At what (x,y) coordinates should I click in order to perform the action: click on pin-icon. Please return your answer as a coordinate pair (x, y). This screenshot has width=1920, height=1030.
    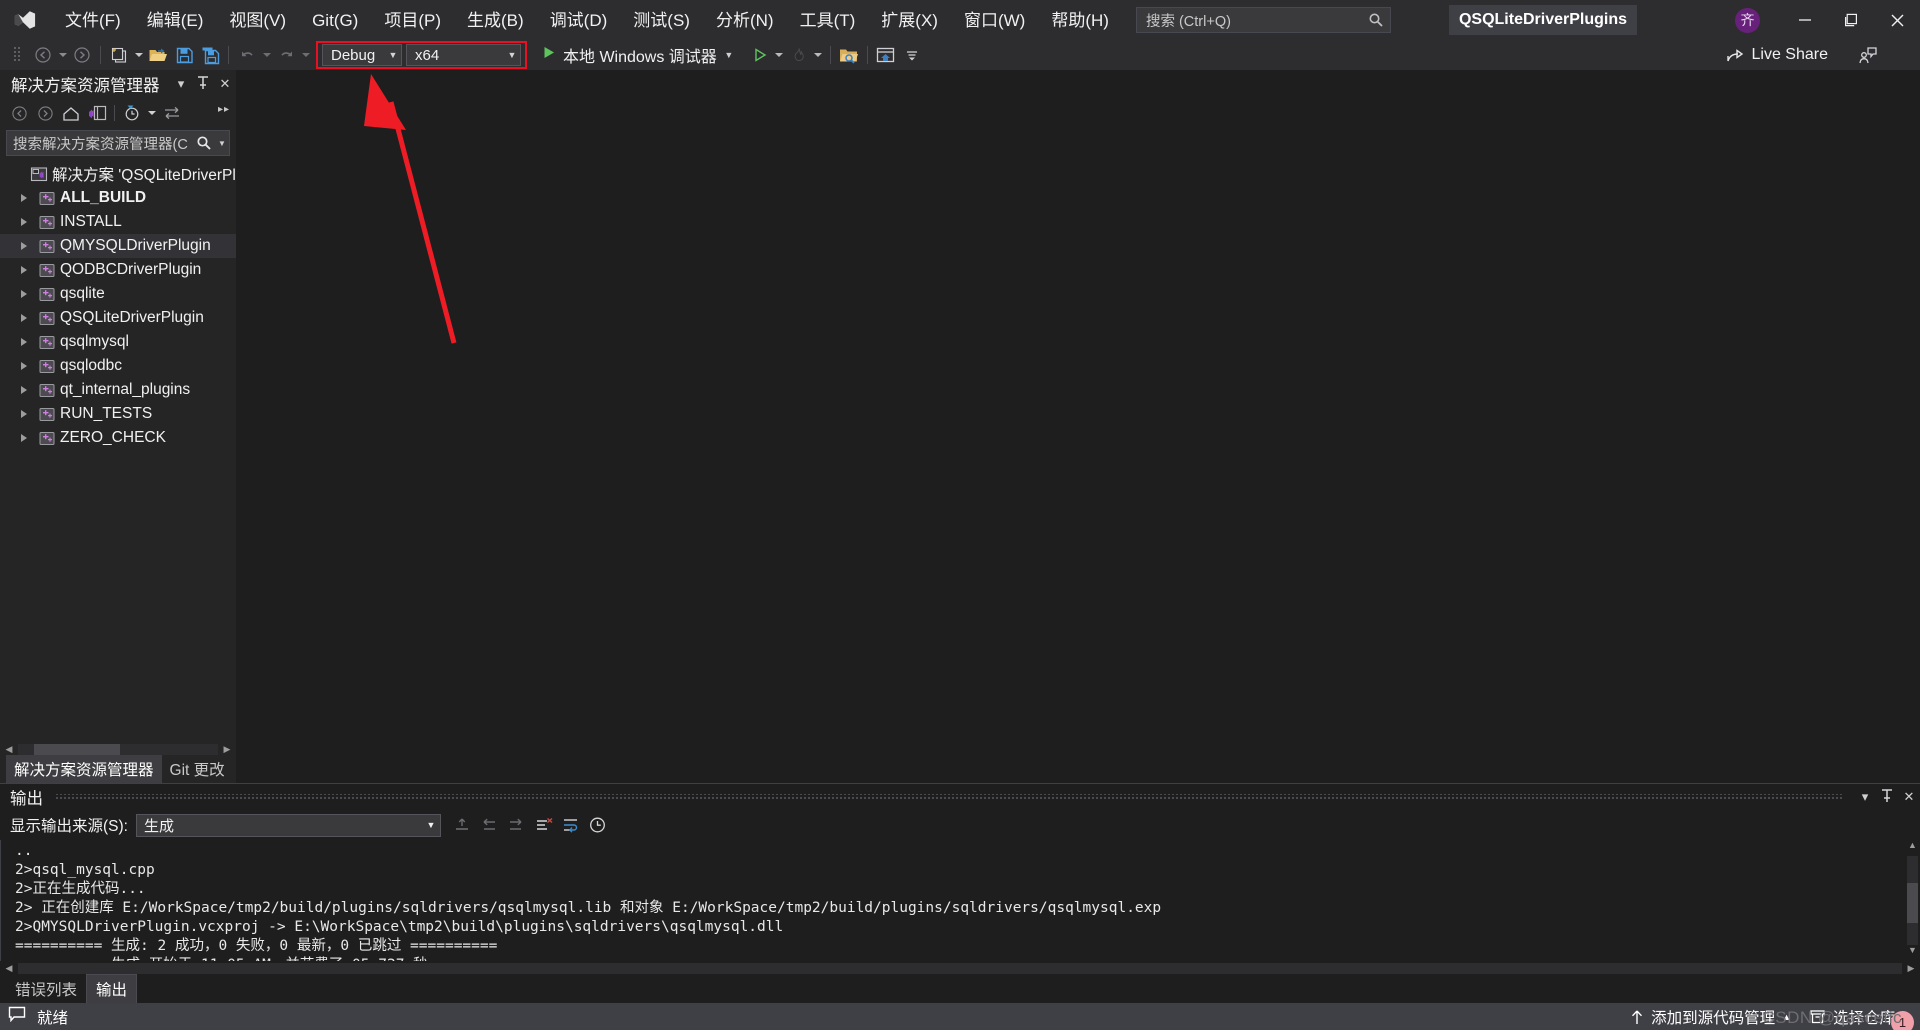
    Looking at the image, I should click on (203, 84).